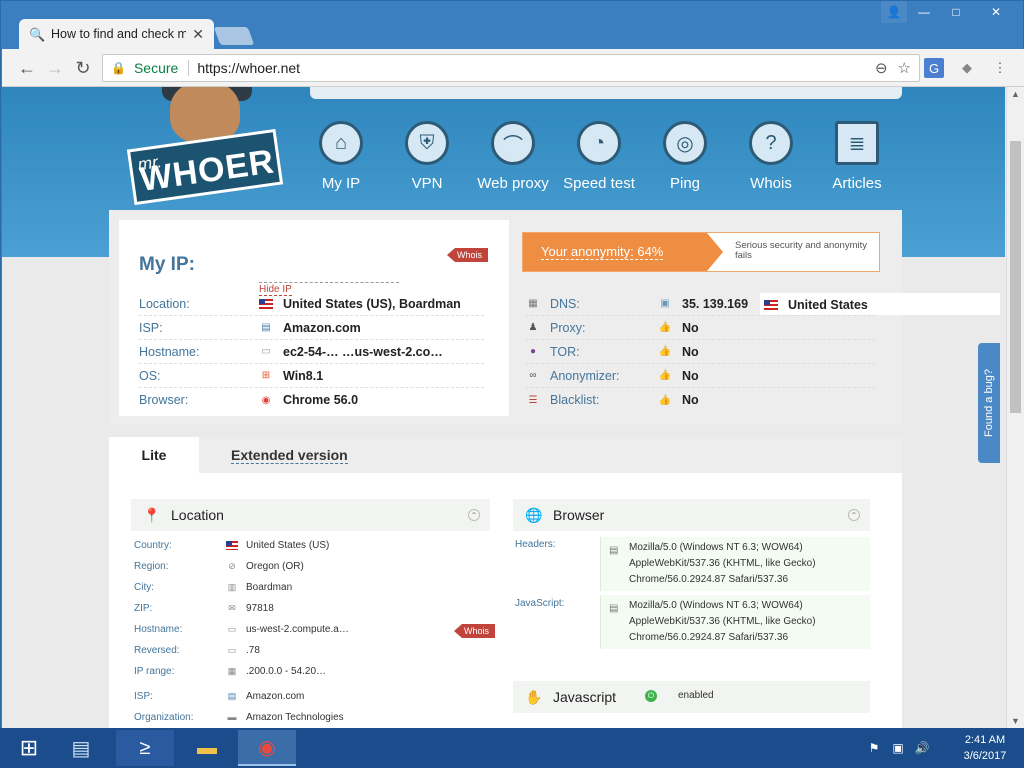  What do you see at coordinates (985, 740) in the screenshot?
I see `clock-time: 2:41 AM` at bounding box center [985, 740].